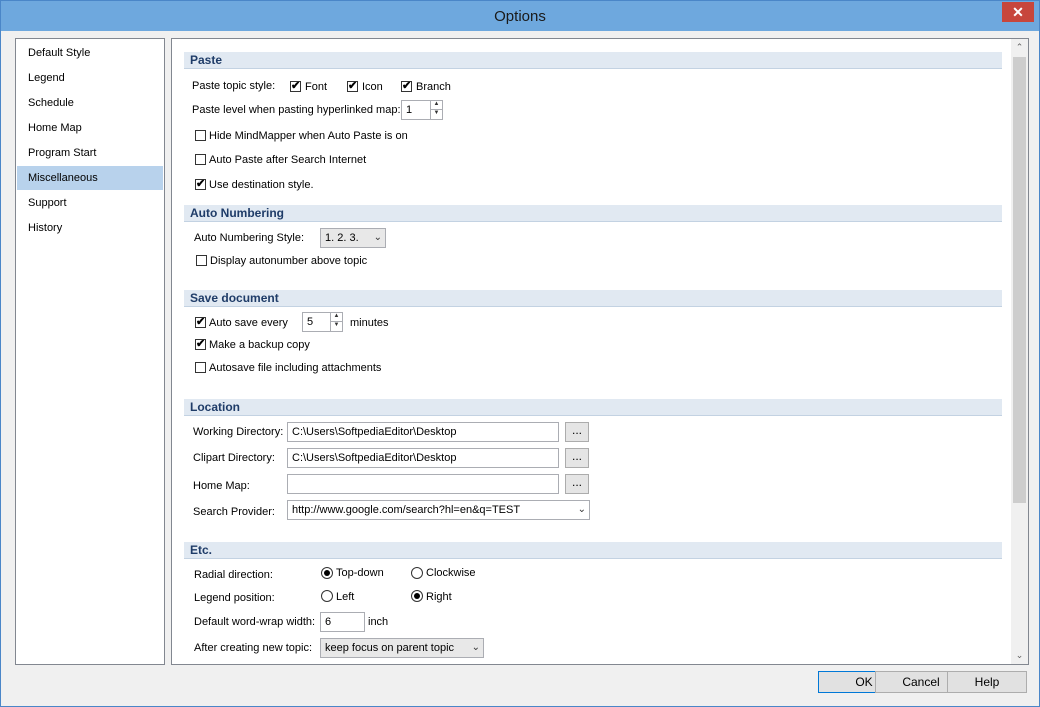 This screenshot has width=1040, height=707. Describe the element at coordinates (261, 185) in the screenshot. I see `destination-style-label: Use destination style.` at that location.